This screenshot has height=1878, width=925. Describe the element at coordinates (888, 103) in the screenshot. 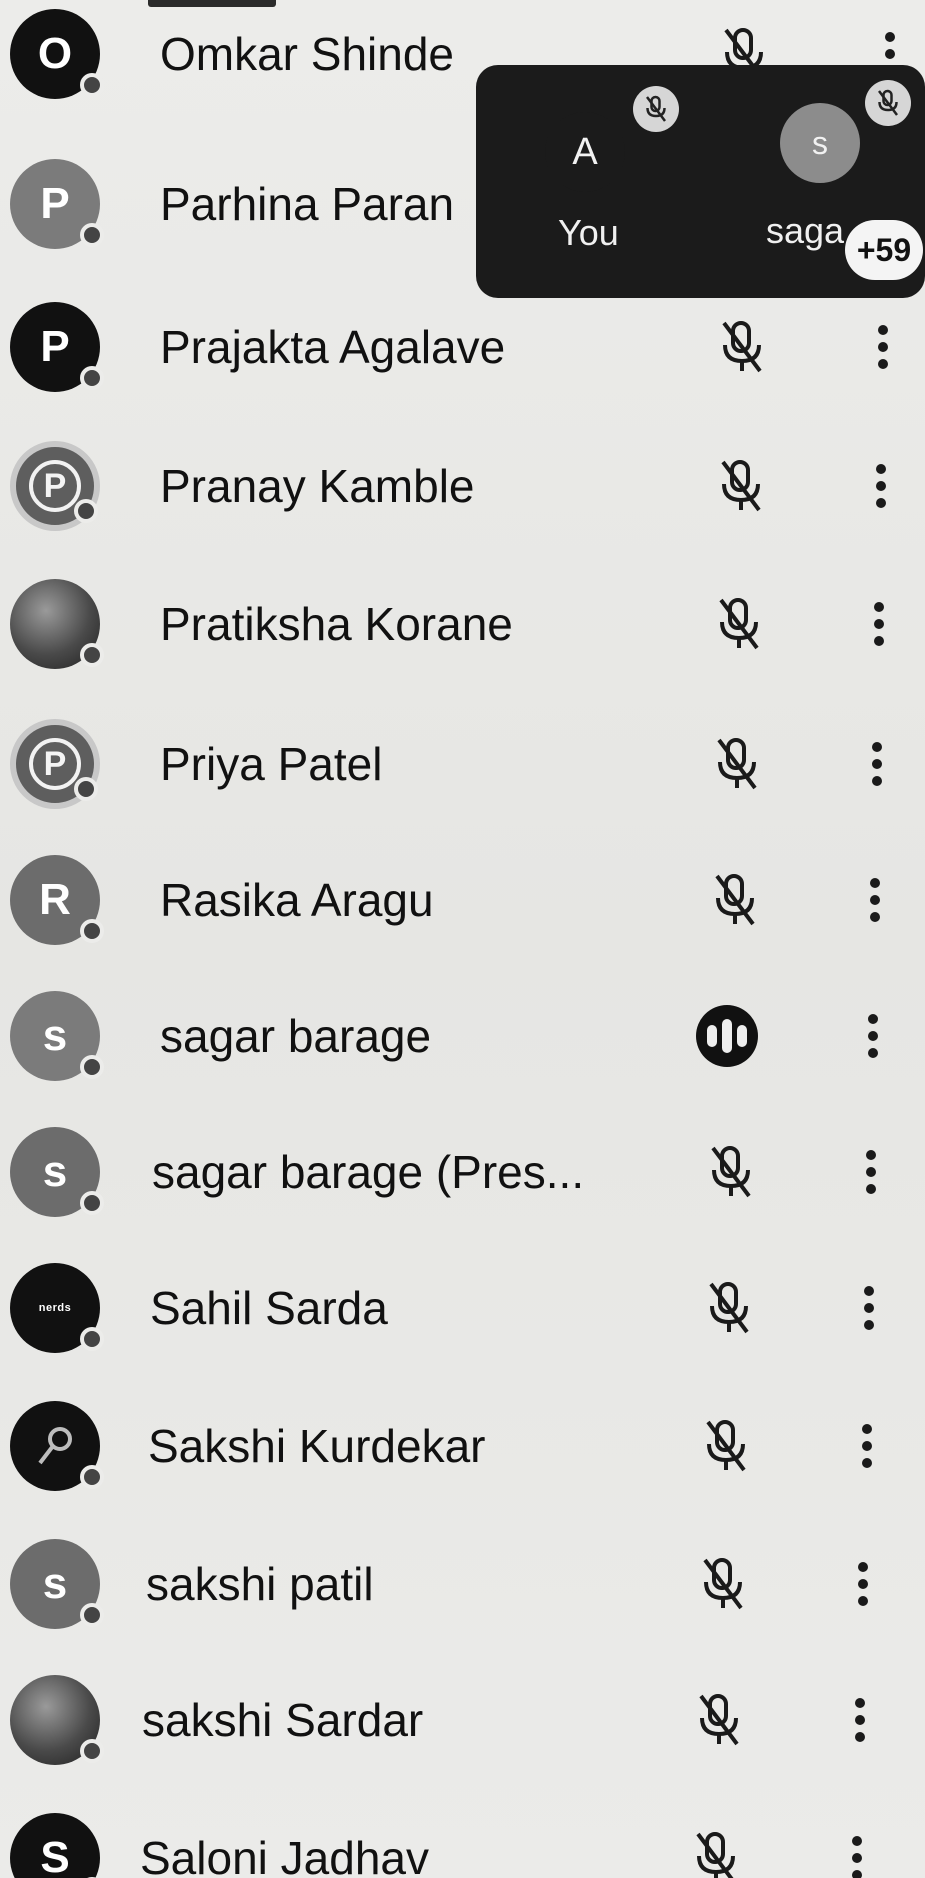

I see `participant-mic-off-icon` at that location.